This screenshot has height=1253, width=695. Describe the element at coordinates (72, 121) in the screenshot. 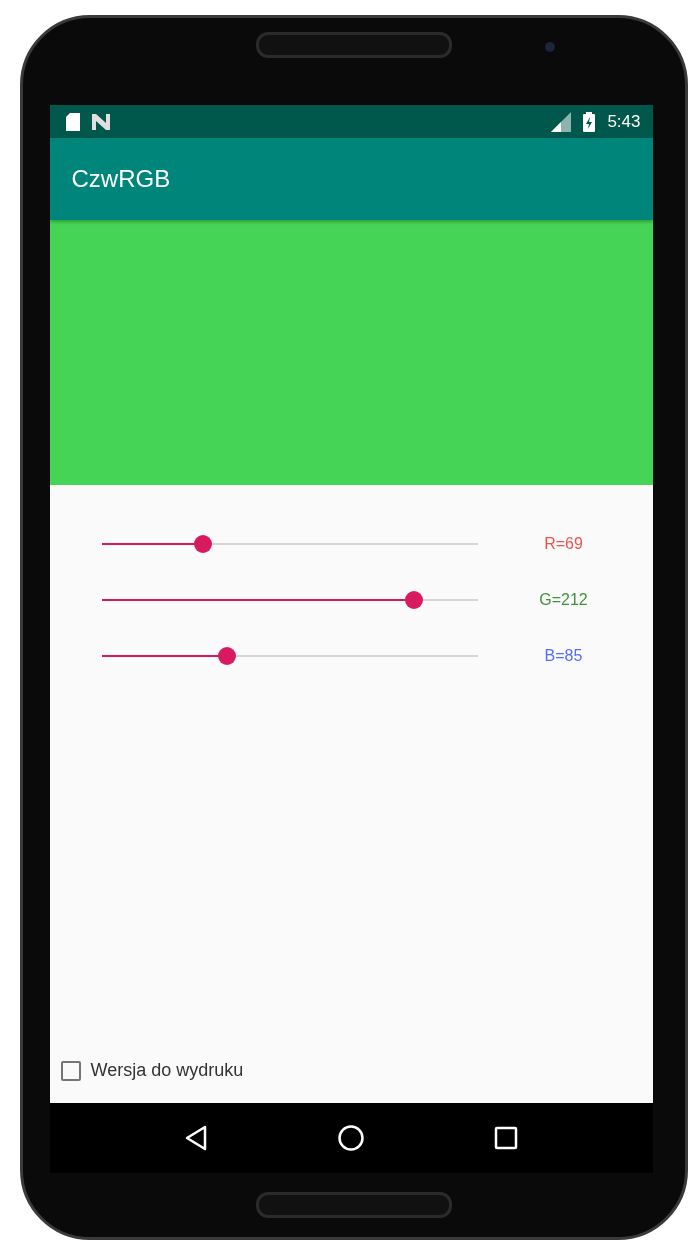

I see `sd-card-icon` at that location.